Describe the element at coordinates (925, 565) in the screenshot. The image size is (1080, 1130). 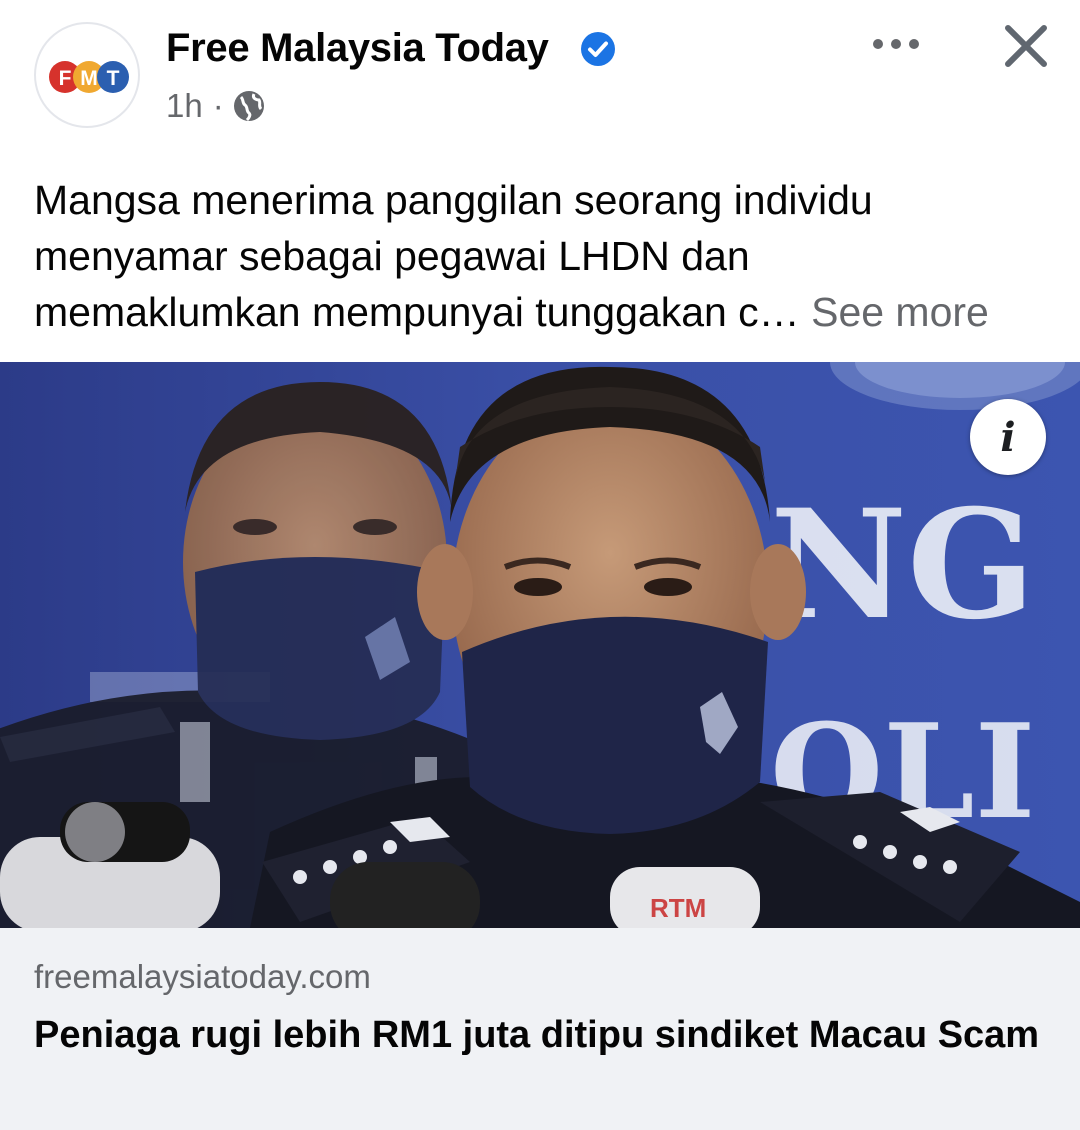
I see `backdrop-text-1: NG M` at that location.